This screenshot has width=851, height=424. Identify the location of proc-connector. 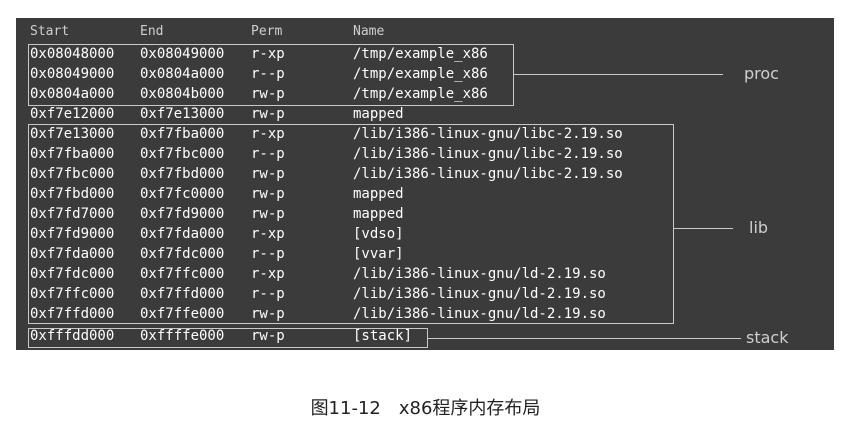
(618, 74).